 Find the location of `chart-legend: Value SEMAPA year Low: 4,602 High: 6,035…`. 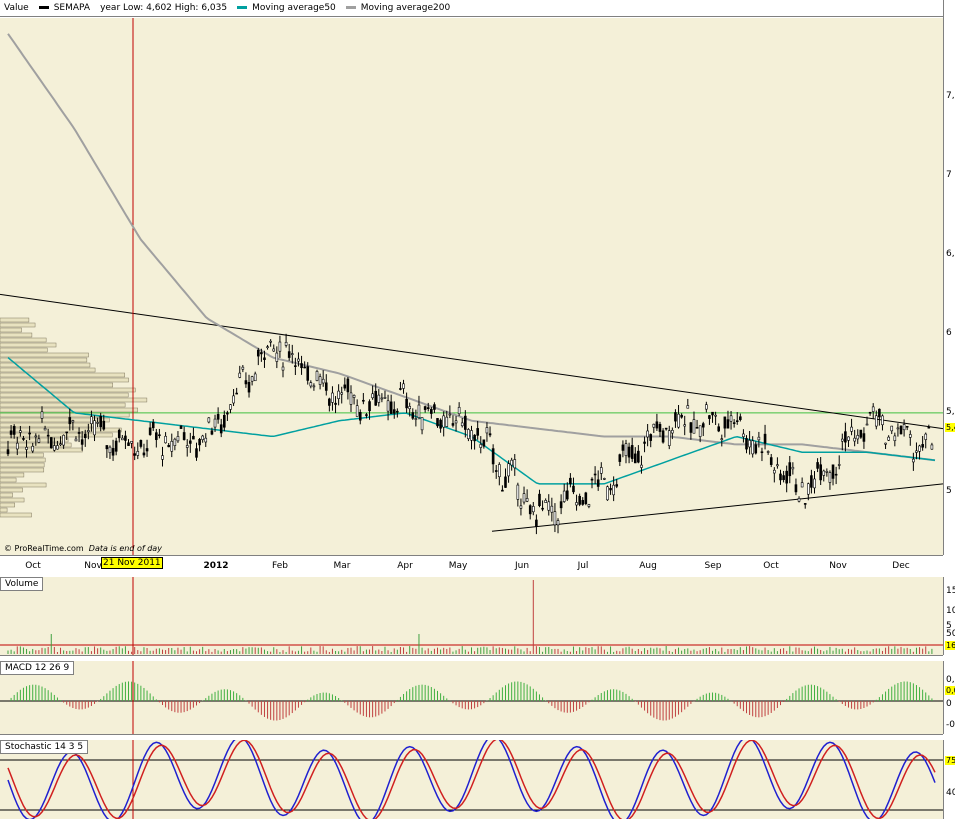

chart-legend: Value SEMAPA year Low: 4,602 High: 6,035… is located at coordinates (471, 8).